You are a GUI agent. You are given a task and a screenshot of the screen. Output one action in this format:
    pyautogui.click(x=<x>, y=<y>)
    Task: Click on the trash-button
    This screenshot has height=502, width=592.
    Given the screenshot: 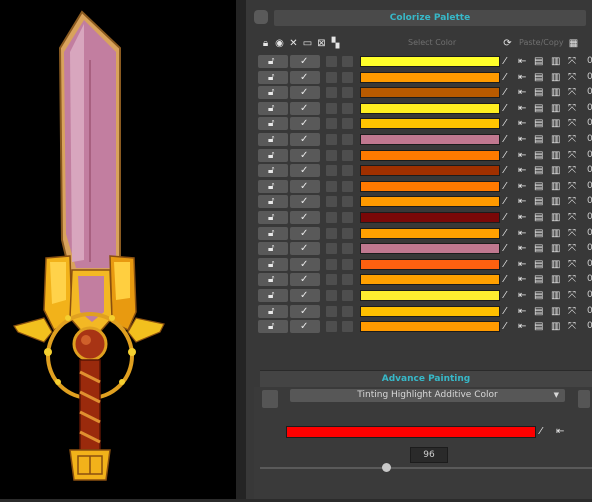 What is the action you would take?
    pyautogui.click(x=584, y=399)
    